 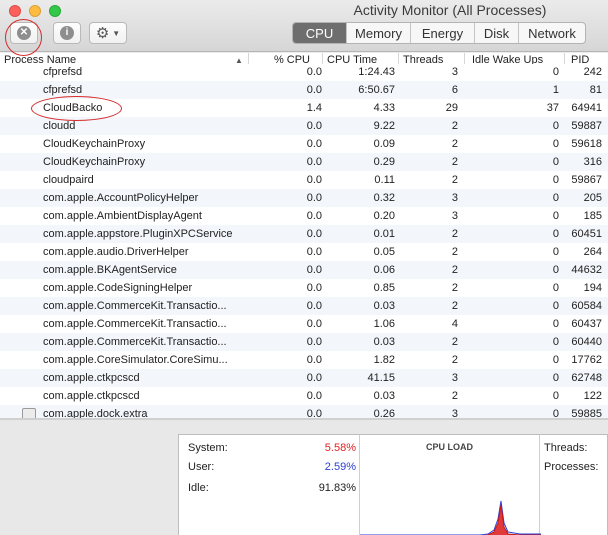 What do you see at coordinates (304, 126) in the screenshot?
I see `table-row: cloudd 0.0 9.22 2 0 59887` at bounding box center [304, 126].